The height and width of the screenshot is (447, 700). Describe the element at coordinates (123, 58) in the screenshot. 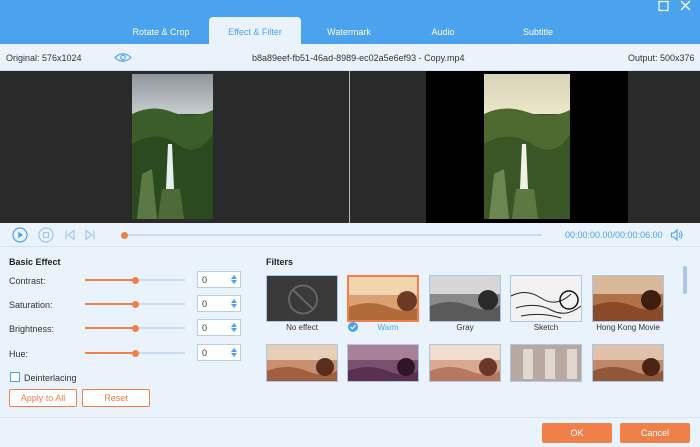

I see `eye-icon` at that location.